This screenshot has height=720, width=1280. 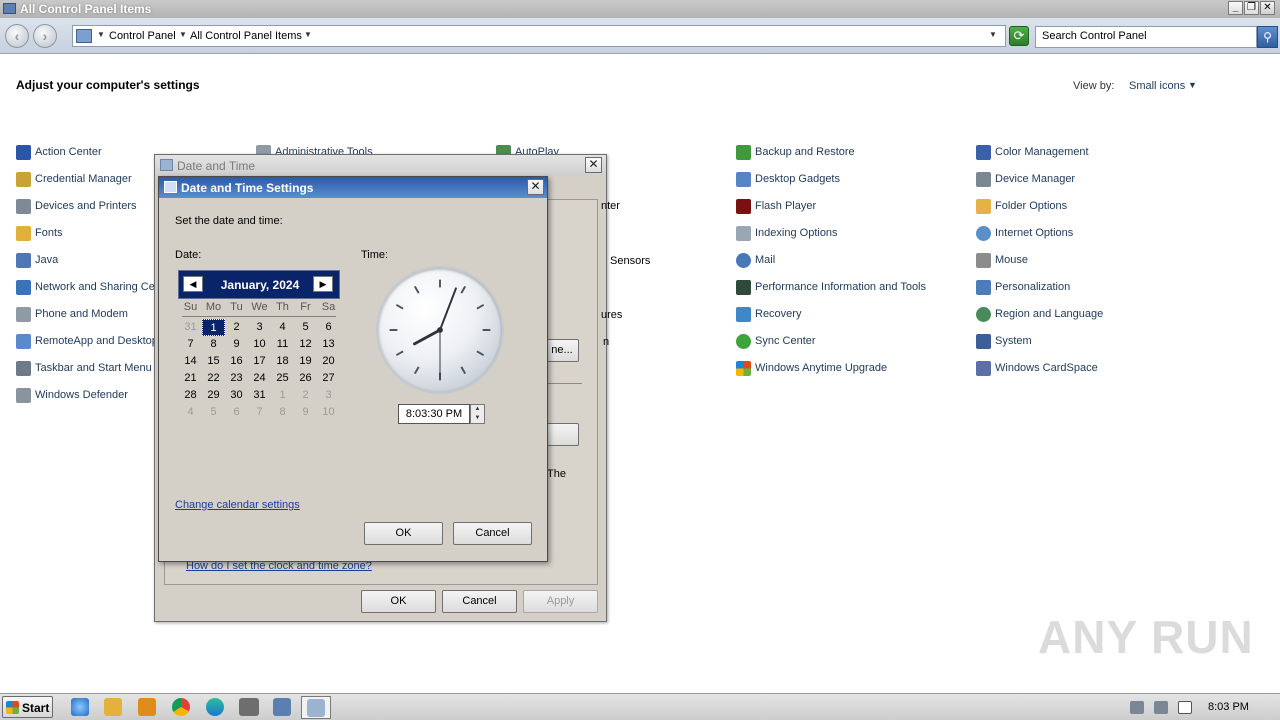 I want to click on calendar-day: 26, so click(x=305, y=378).